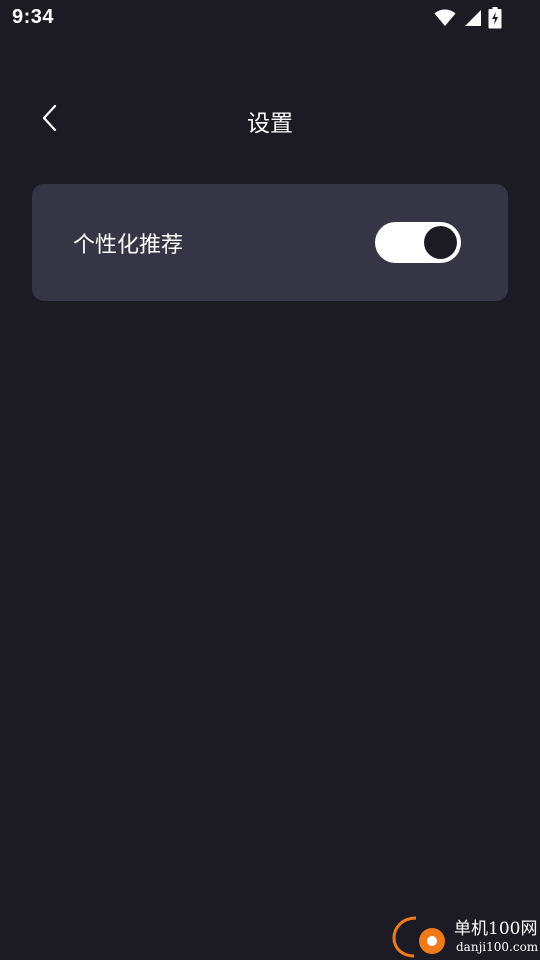 The height and width of the screenshot is (960, 540). I want to click on watermark-logo-icon: 单机100网 danji100.com, so click(465, 937).